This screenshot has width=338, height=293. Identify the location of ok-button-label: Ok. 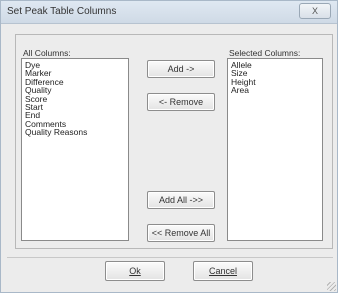
(135, 271).